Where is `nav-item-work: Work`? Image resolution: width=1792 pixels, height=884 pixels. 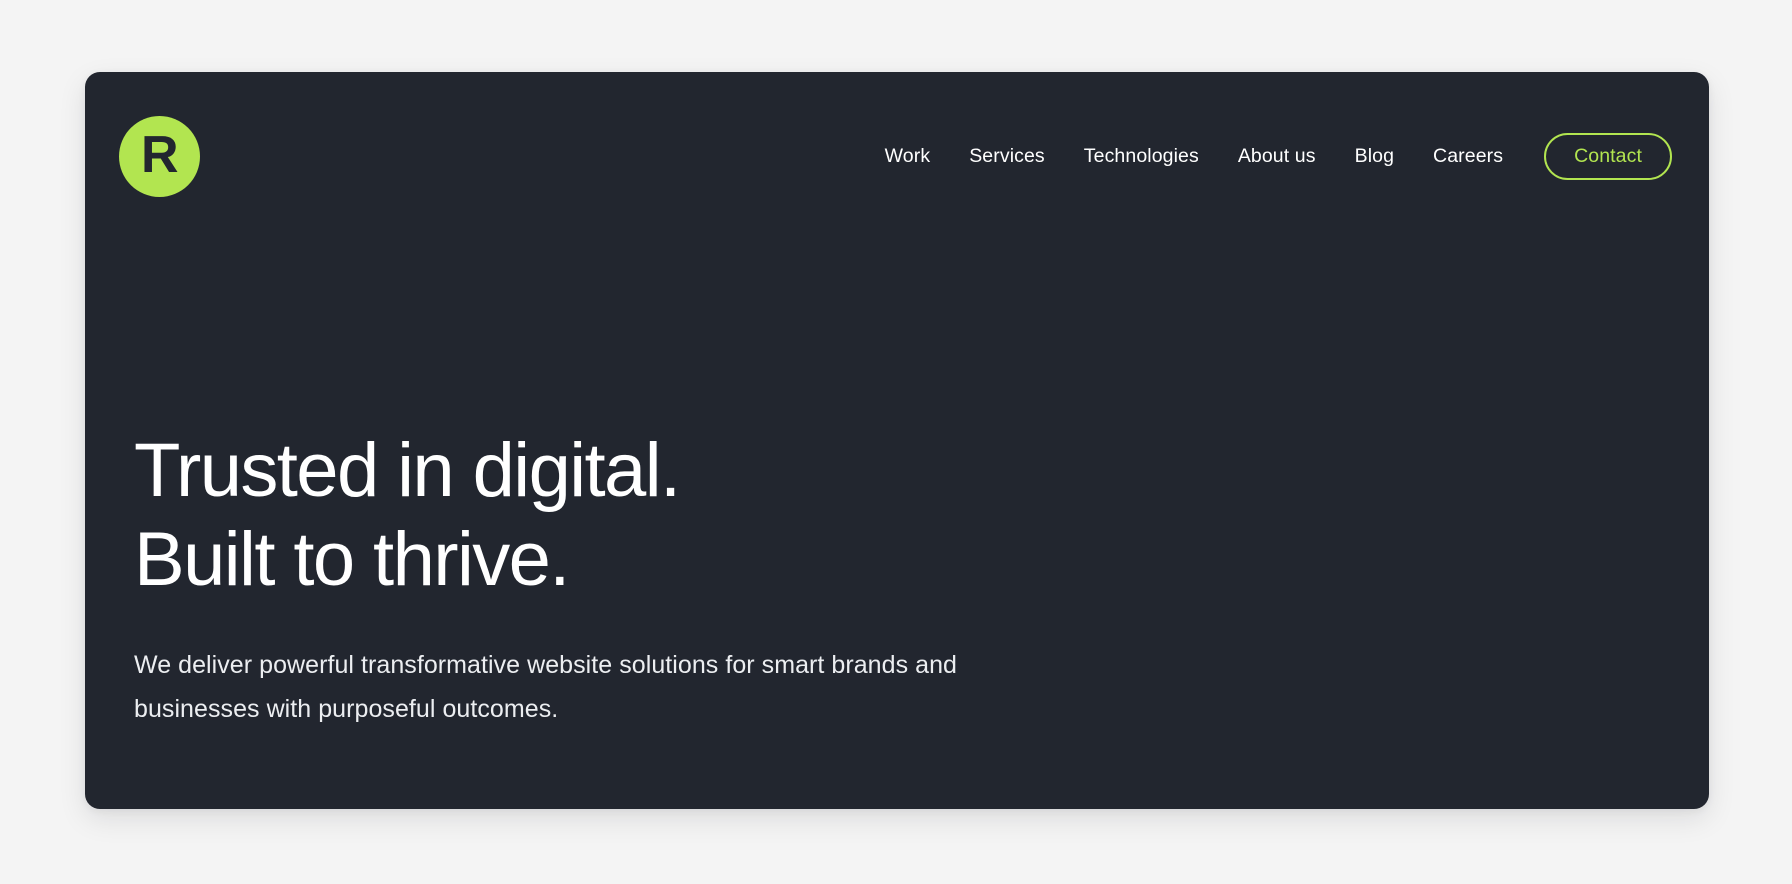 nav-item-work: Work is located at coordinates (908, 156).